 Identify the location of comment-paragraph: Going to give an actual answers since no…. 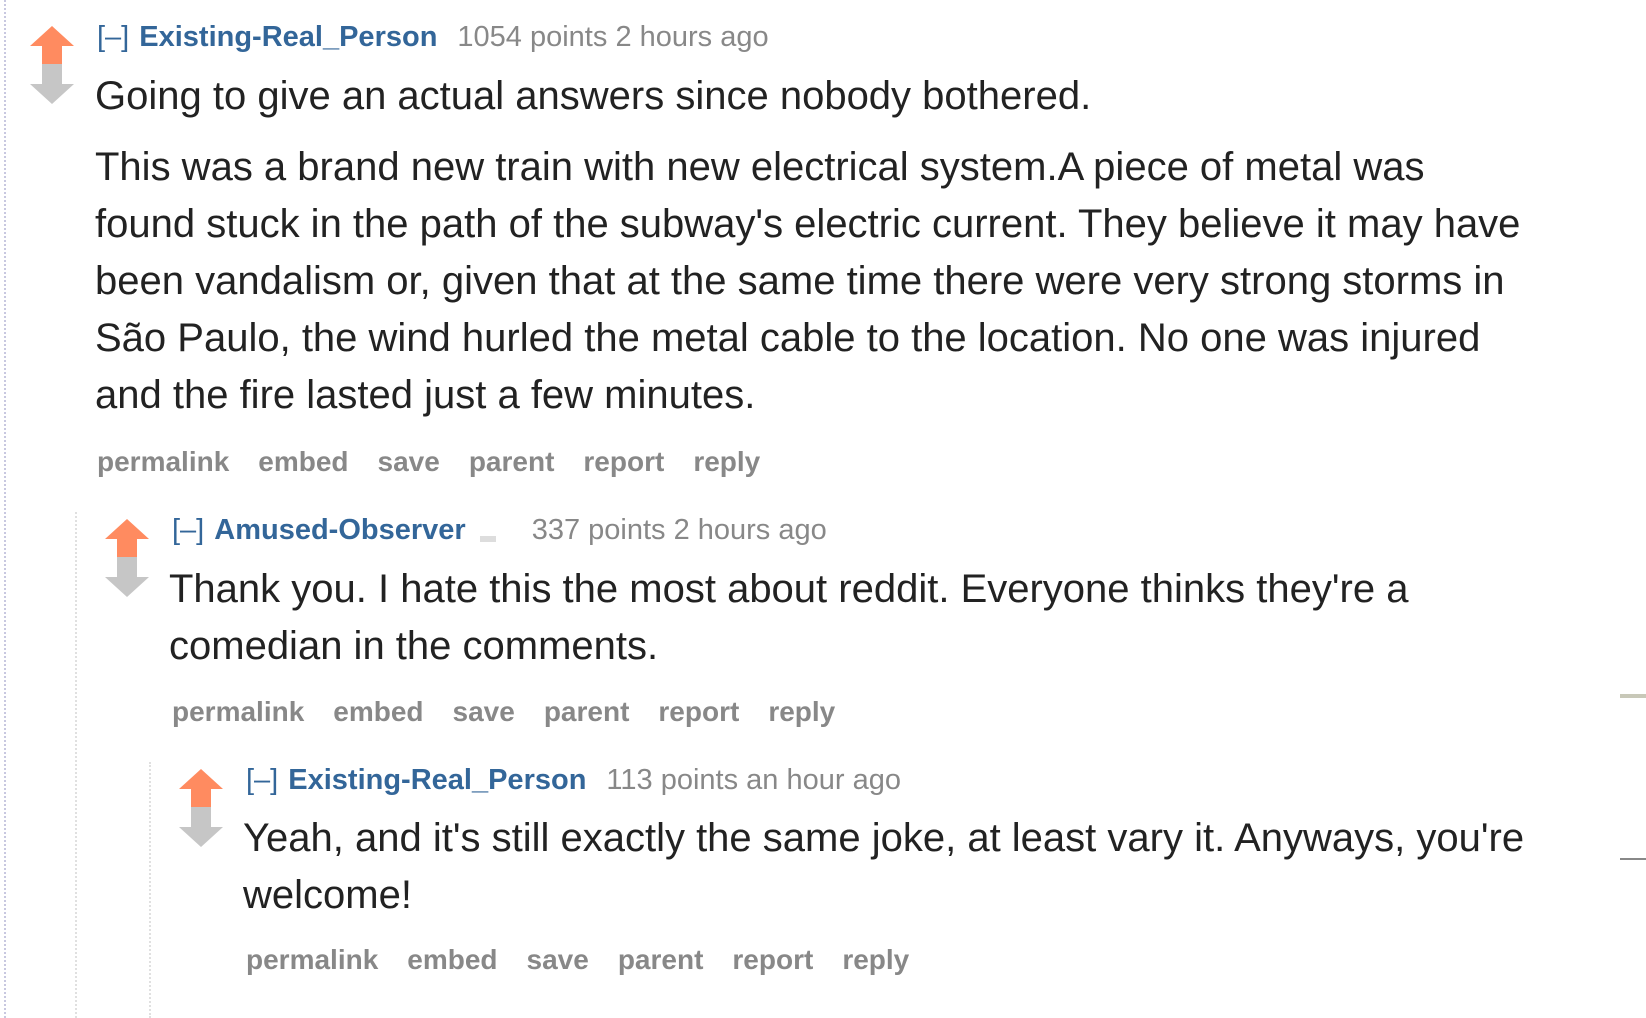
(593, 96).